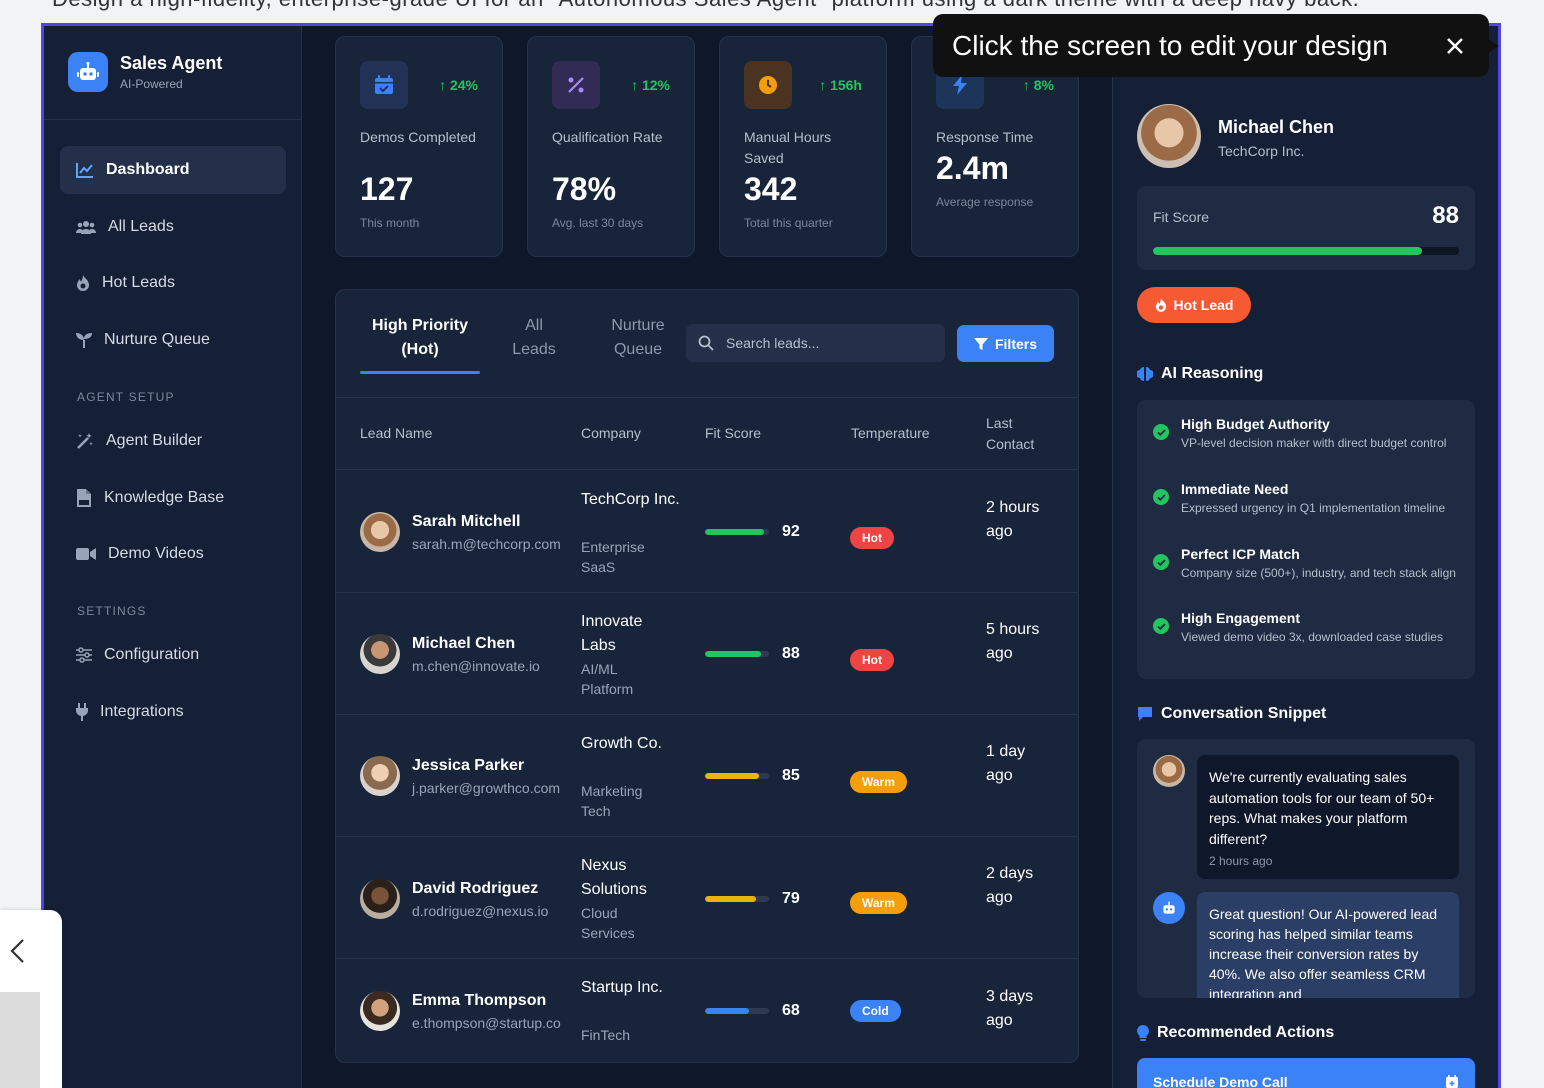  I want to click on chart-line-icon, so click(84, 170).